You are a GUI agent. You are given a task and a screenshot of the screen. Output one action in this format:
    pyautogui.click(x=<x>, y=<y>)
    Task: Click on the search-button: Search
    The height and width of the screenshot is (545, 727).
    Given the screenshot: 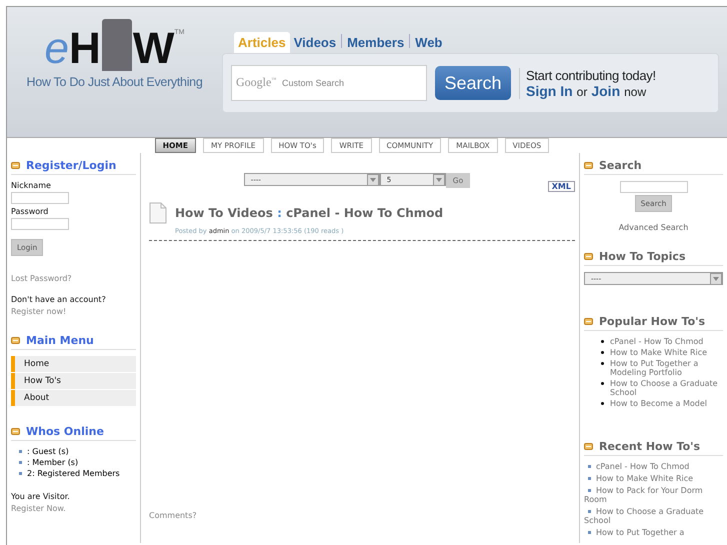 What is the action you would take?
    pyautogui.click(x=473, y=83)
    